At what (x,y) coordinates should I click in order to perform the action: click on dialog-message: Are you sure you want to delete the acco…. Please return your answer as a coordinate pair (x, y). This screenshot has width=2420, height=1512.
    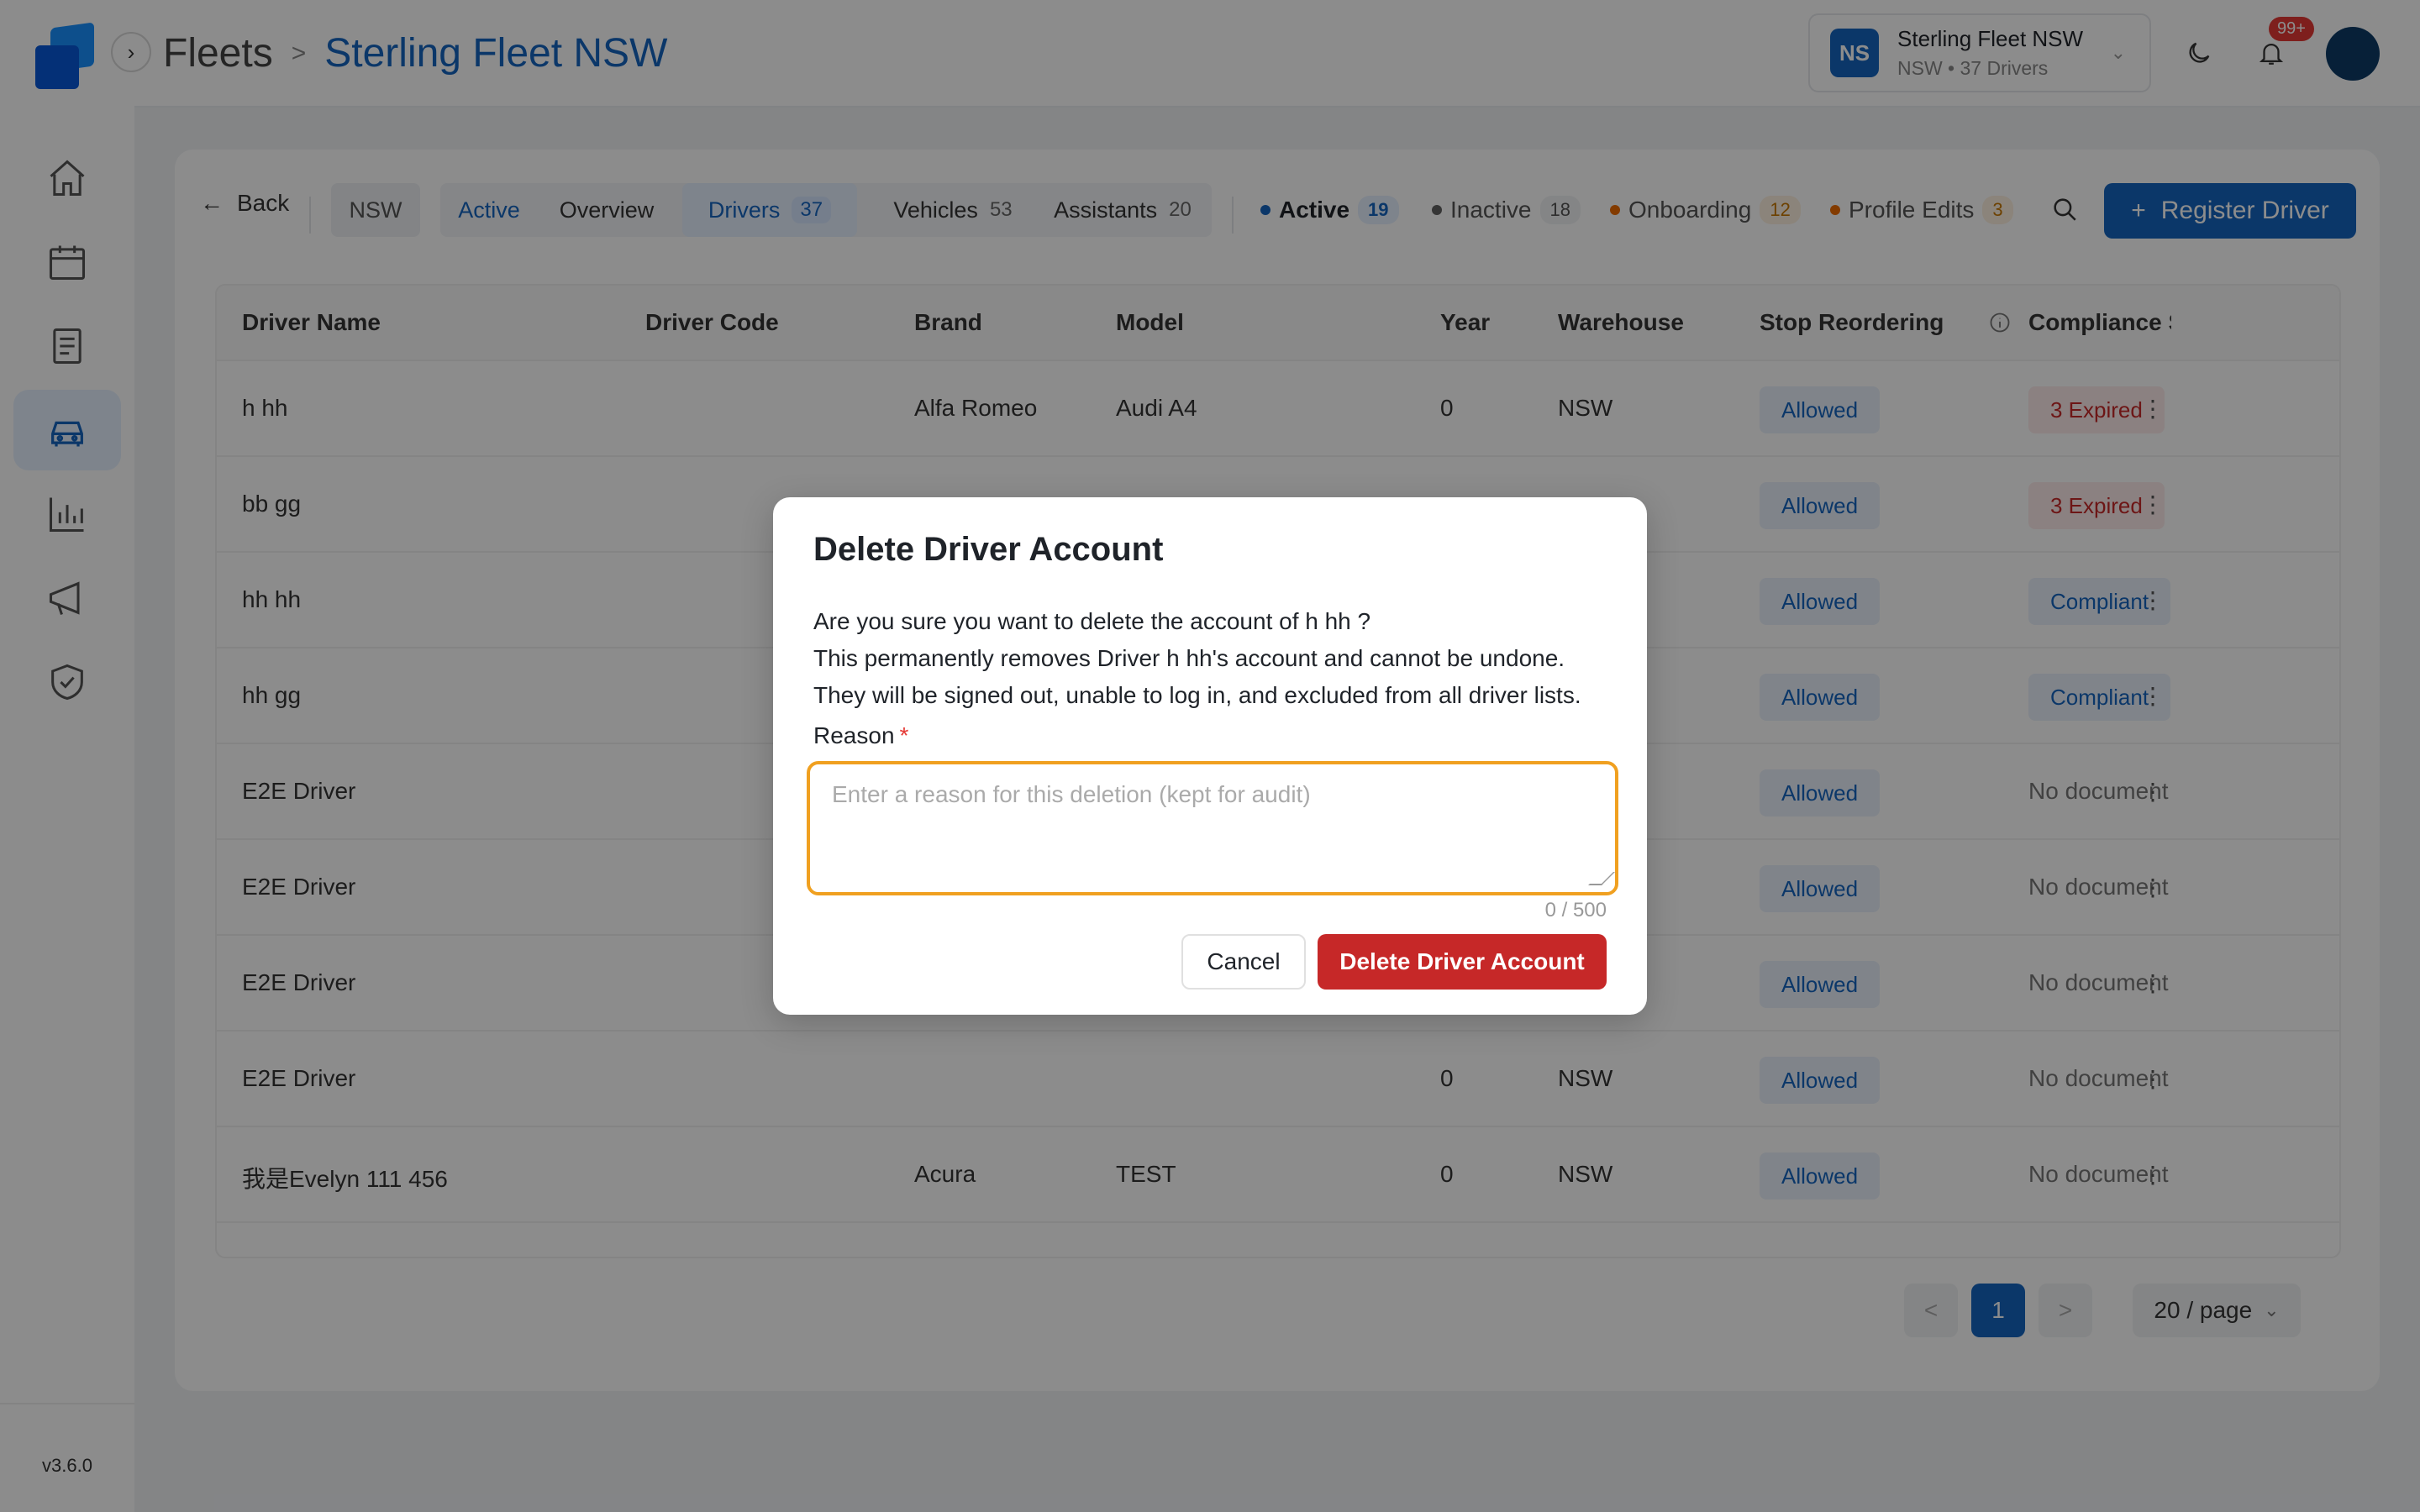
    Looking at the image, I should click on (1216, 658).